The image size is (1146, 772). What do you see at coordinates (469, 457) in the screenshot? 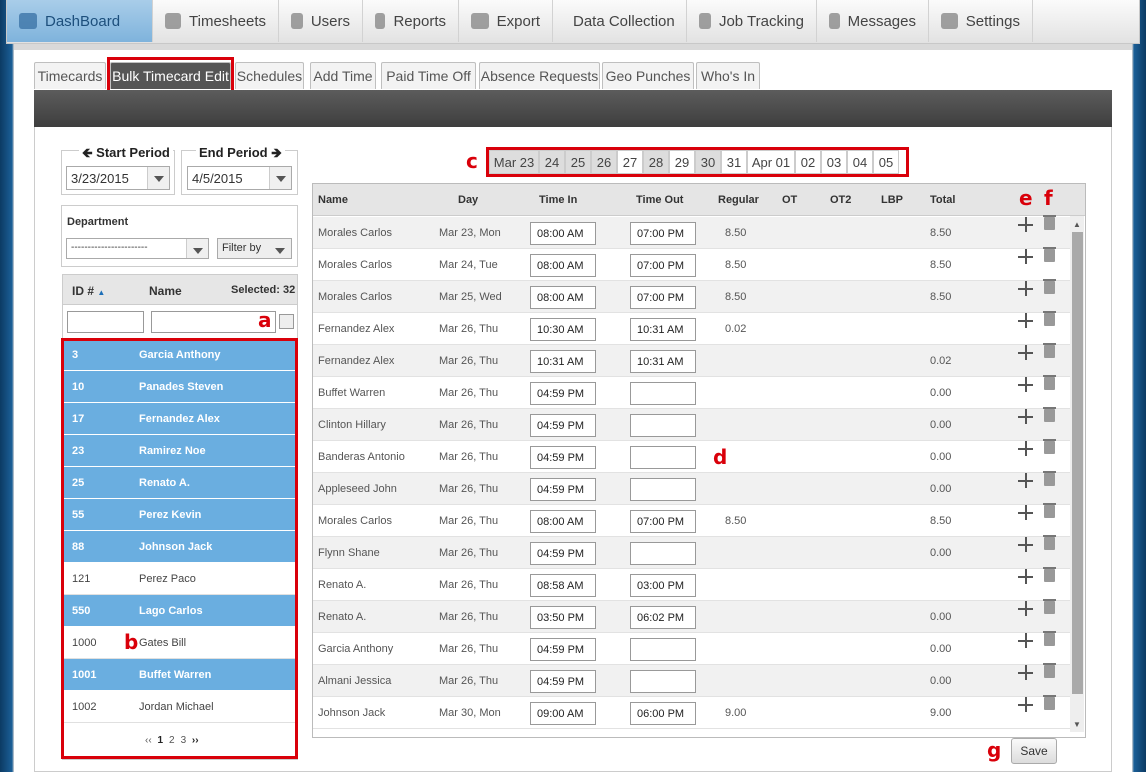
I see `row-day: Mar 26, Thu` at bounding box center [469, 457].